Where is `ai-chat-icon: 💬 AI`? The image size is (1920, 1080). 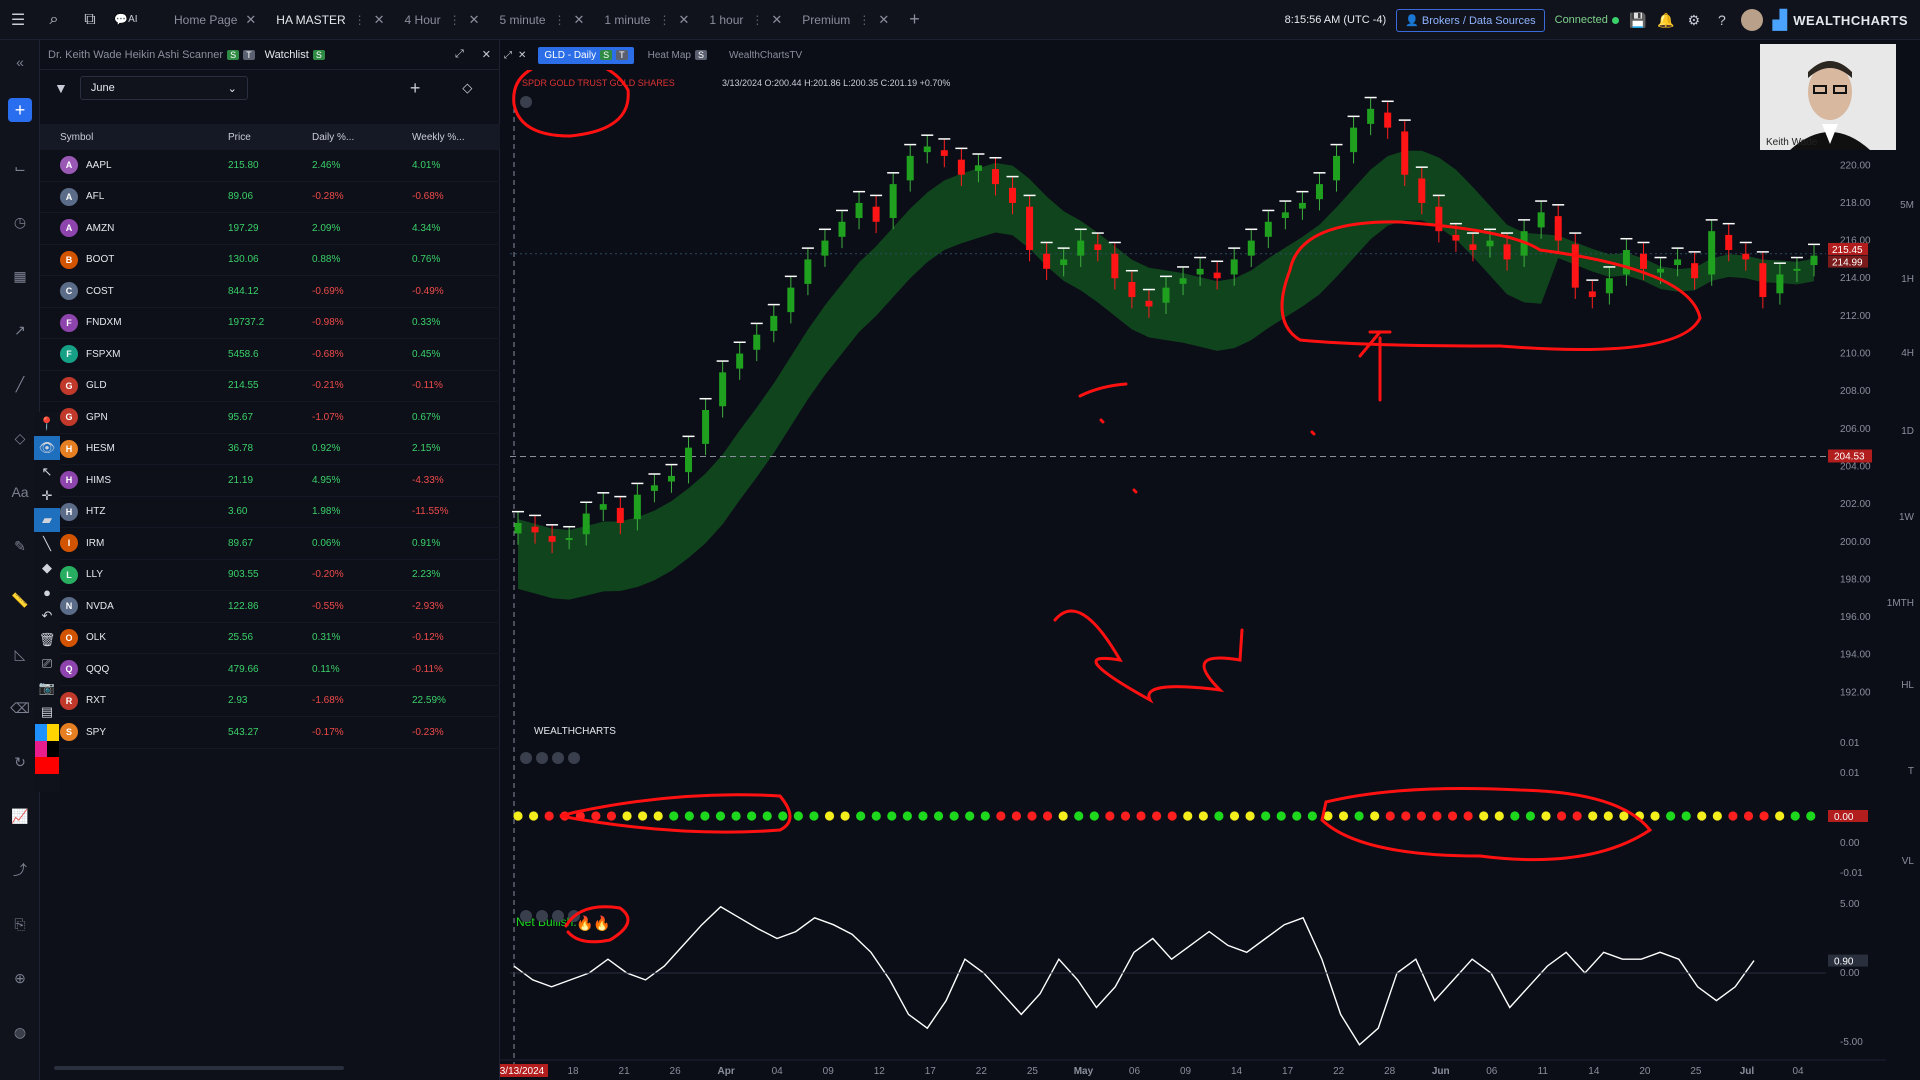 ai-chat-icon: 💬 AI is located at coordinates (126, 20).